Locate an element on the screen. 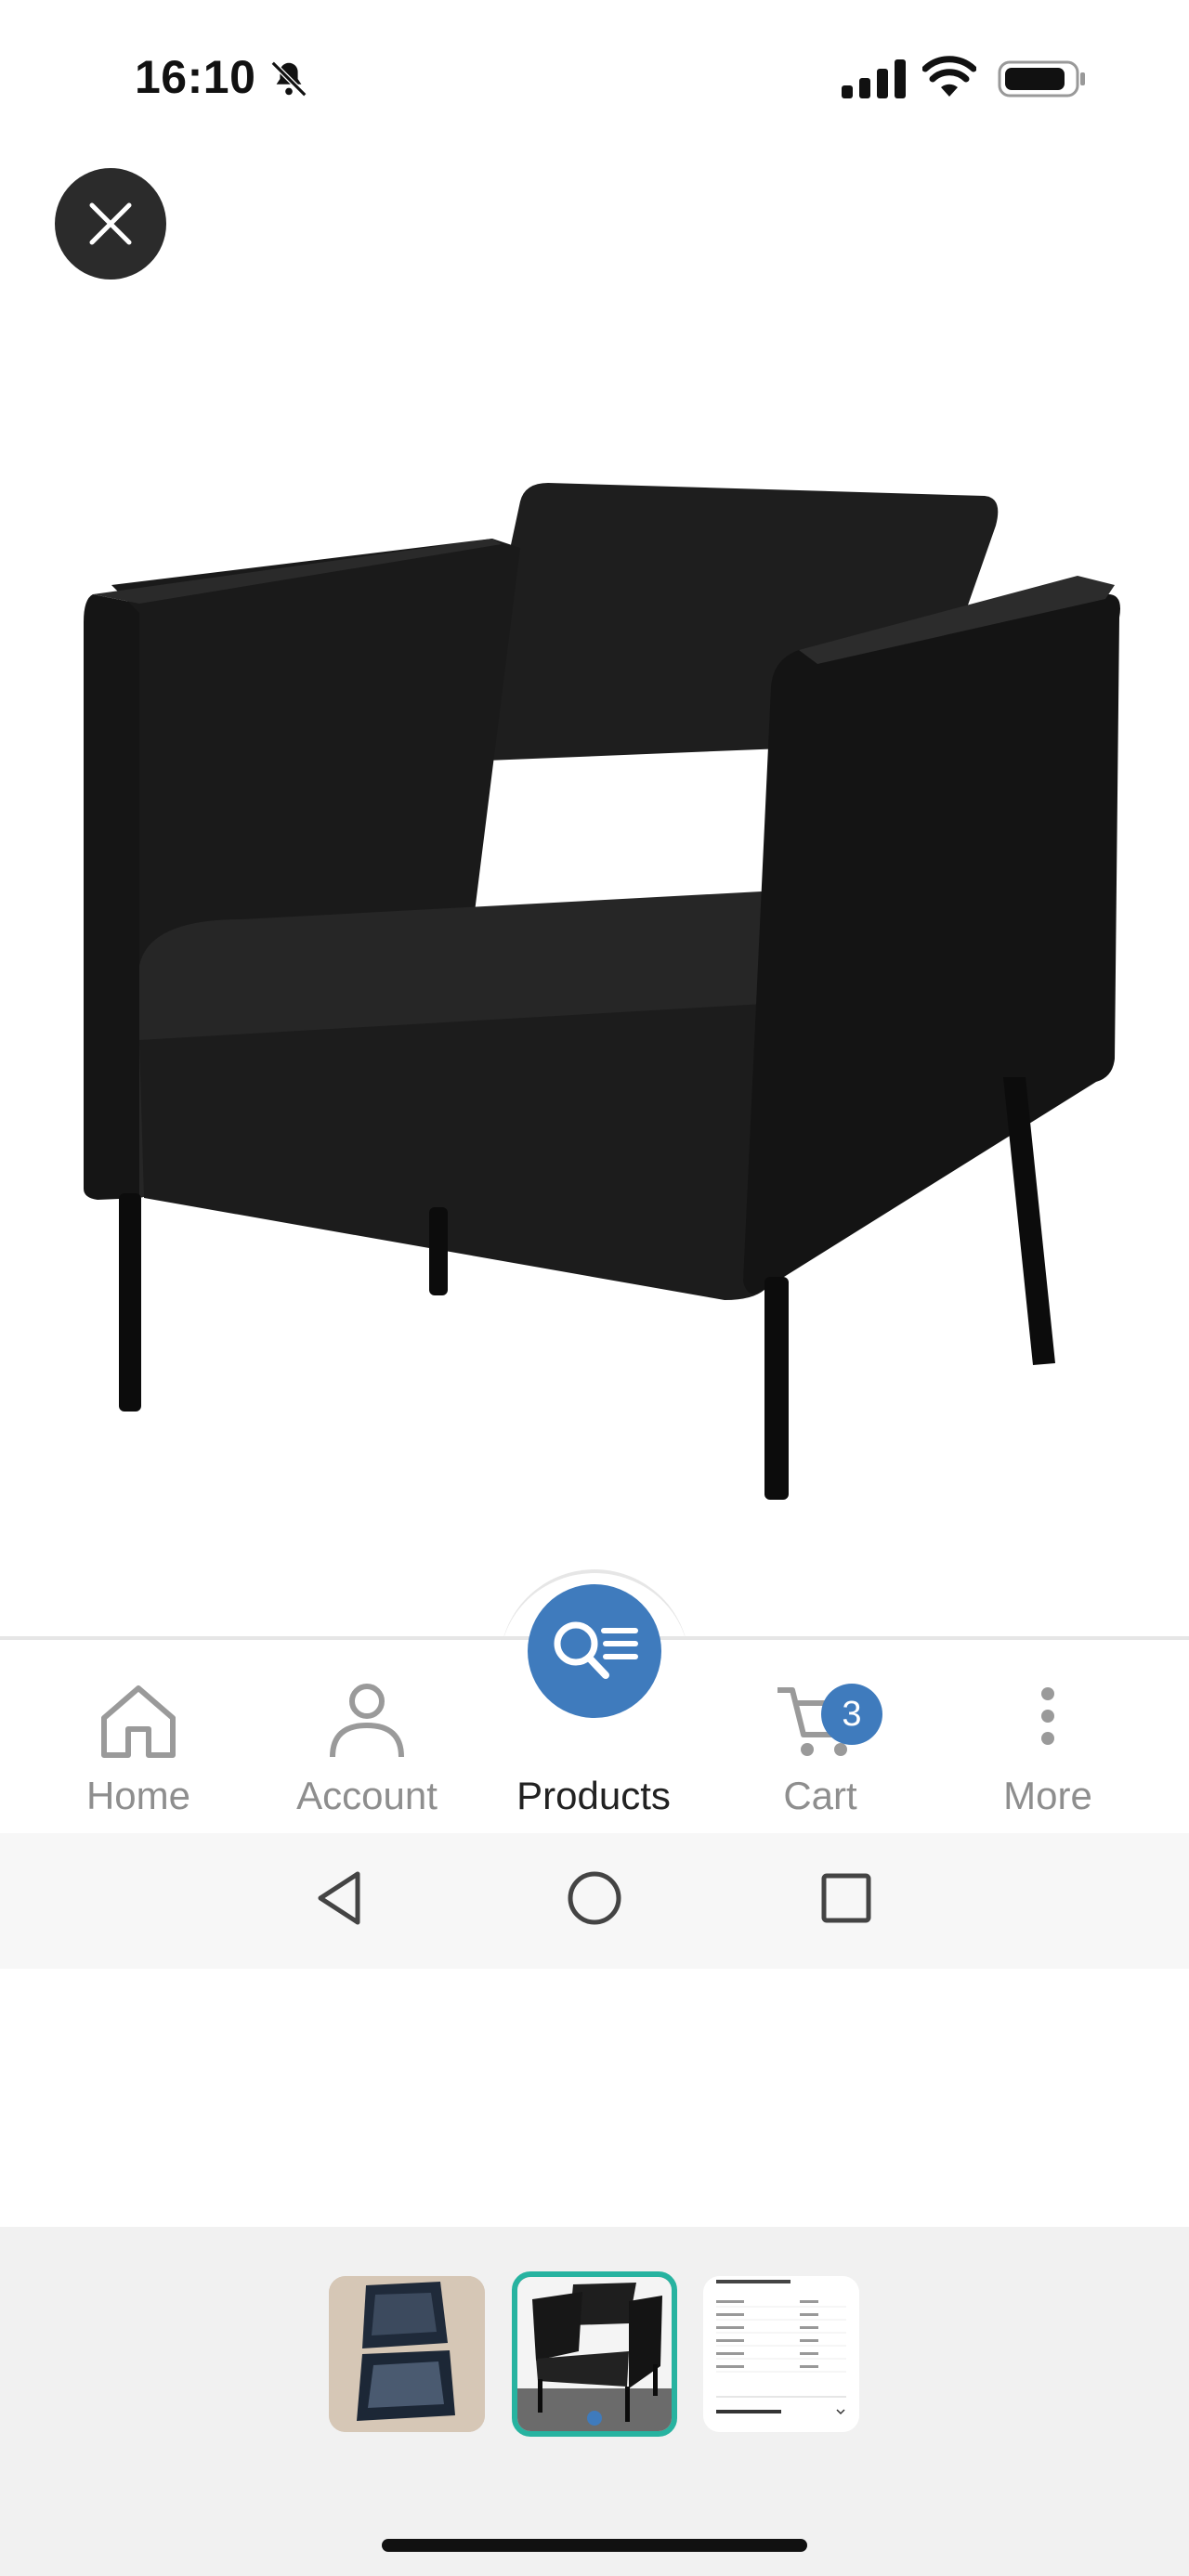 Image resolution: width=1189 pixels, height=2576 pixels. close-button is located at coordinates (110, 224).